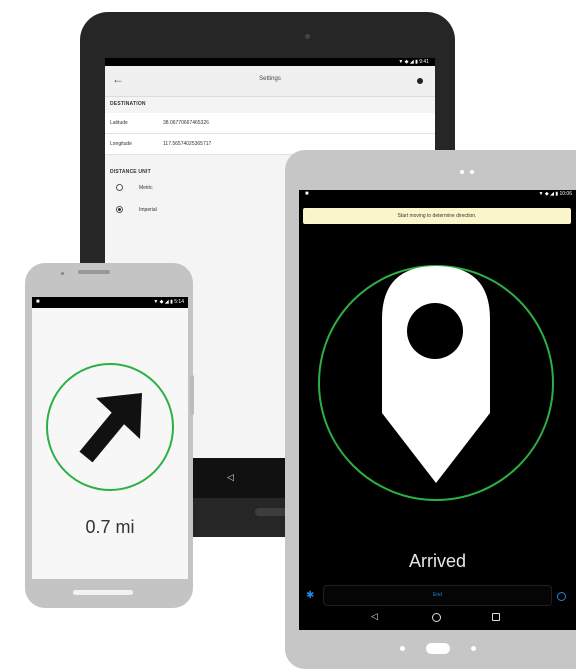  Describe the element at coordinates (270, 62) in the screenshot. I see `status-bar: ▼ ◆ ◢ ▮ 9:41` at that location.